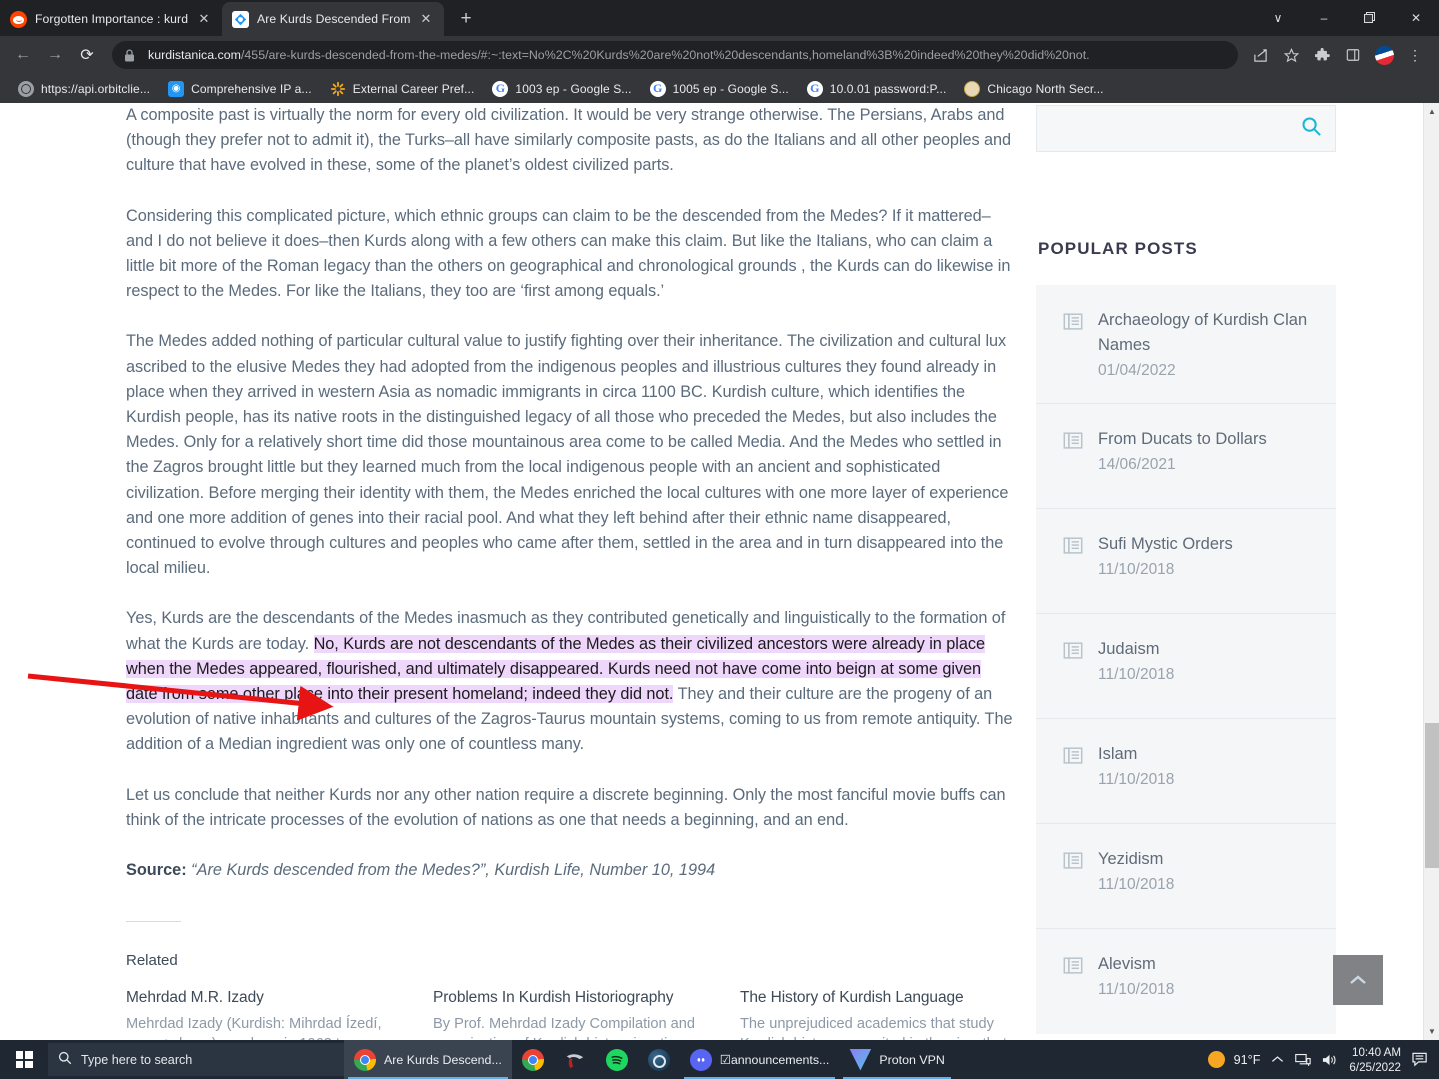  I want to click on maximize-button, so click(1370, 18).